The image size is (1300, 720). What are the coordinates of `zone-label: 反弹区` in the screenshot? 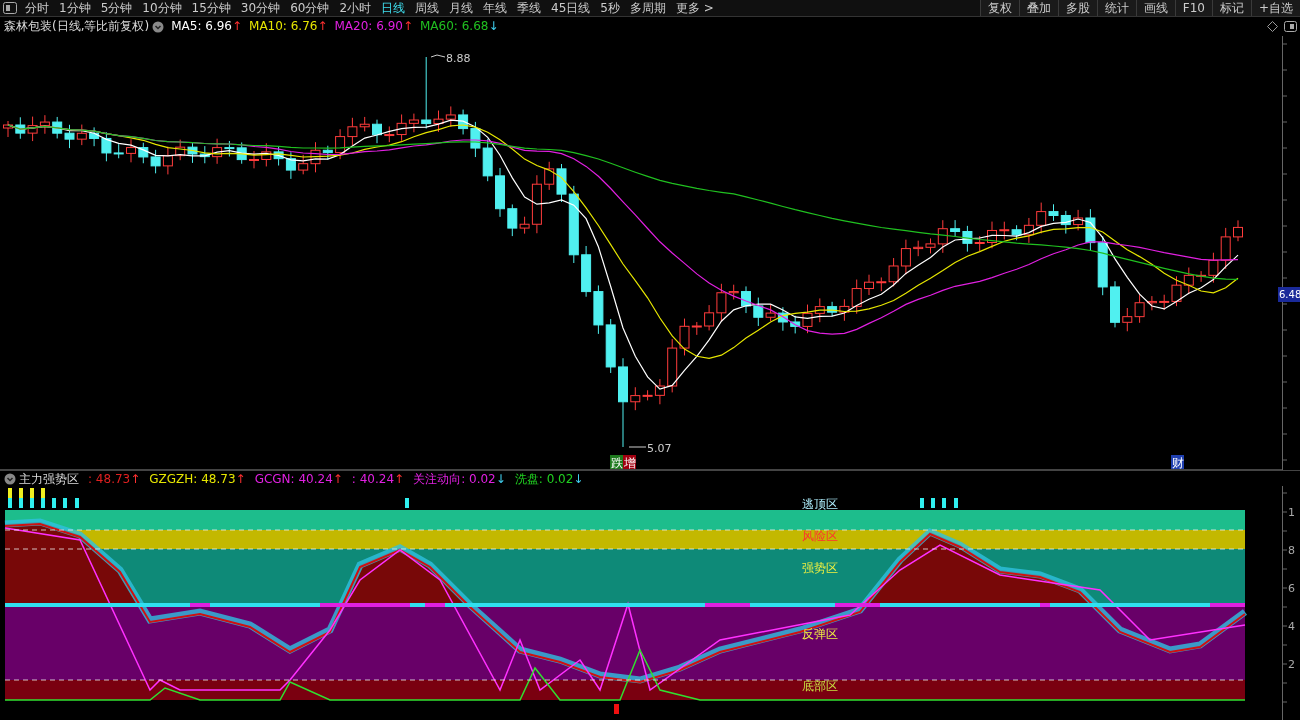 It's located at (820, 634).